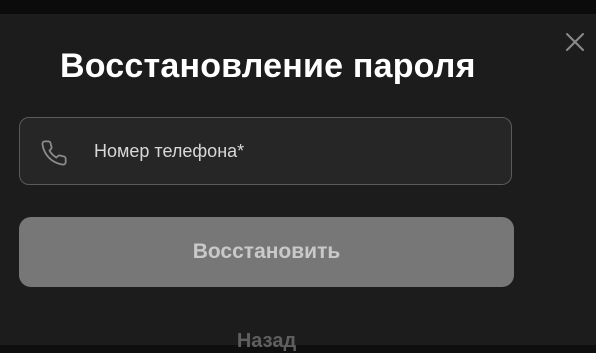 The image size is (596, 353). Describe the element at coordinates (266, 341) in the screenshot. I see `back-link: Назад` at that location.